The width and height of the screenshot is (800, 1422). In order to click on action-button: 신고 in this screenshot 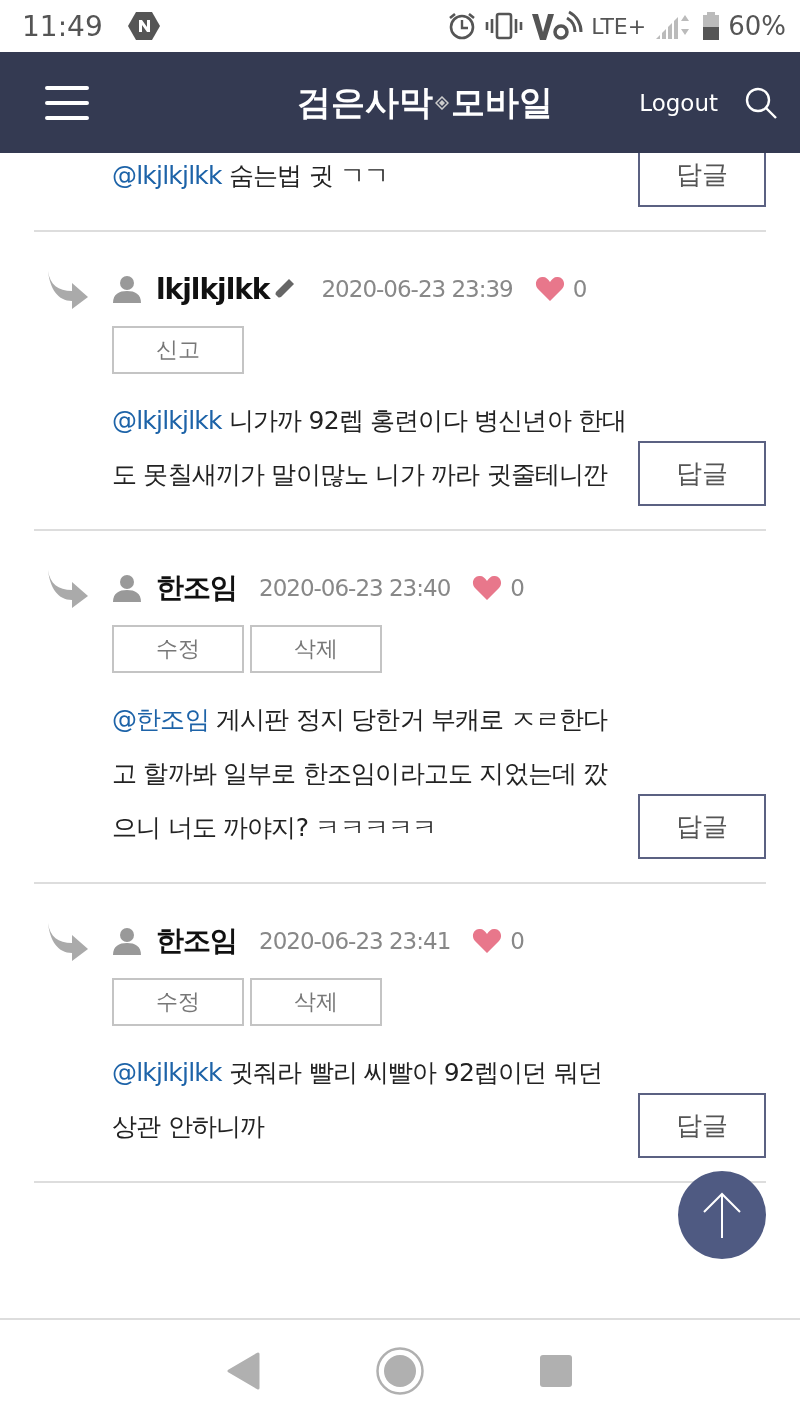, I will do `click(178, 350)`.